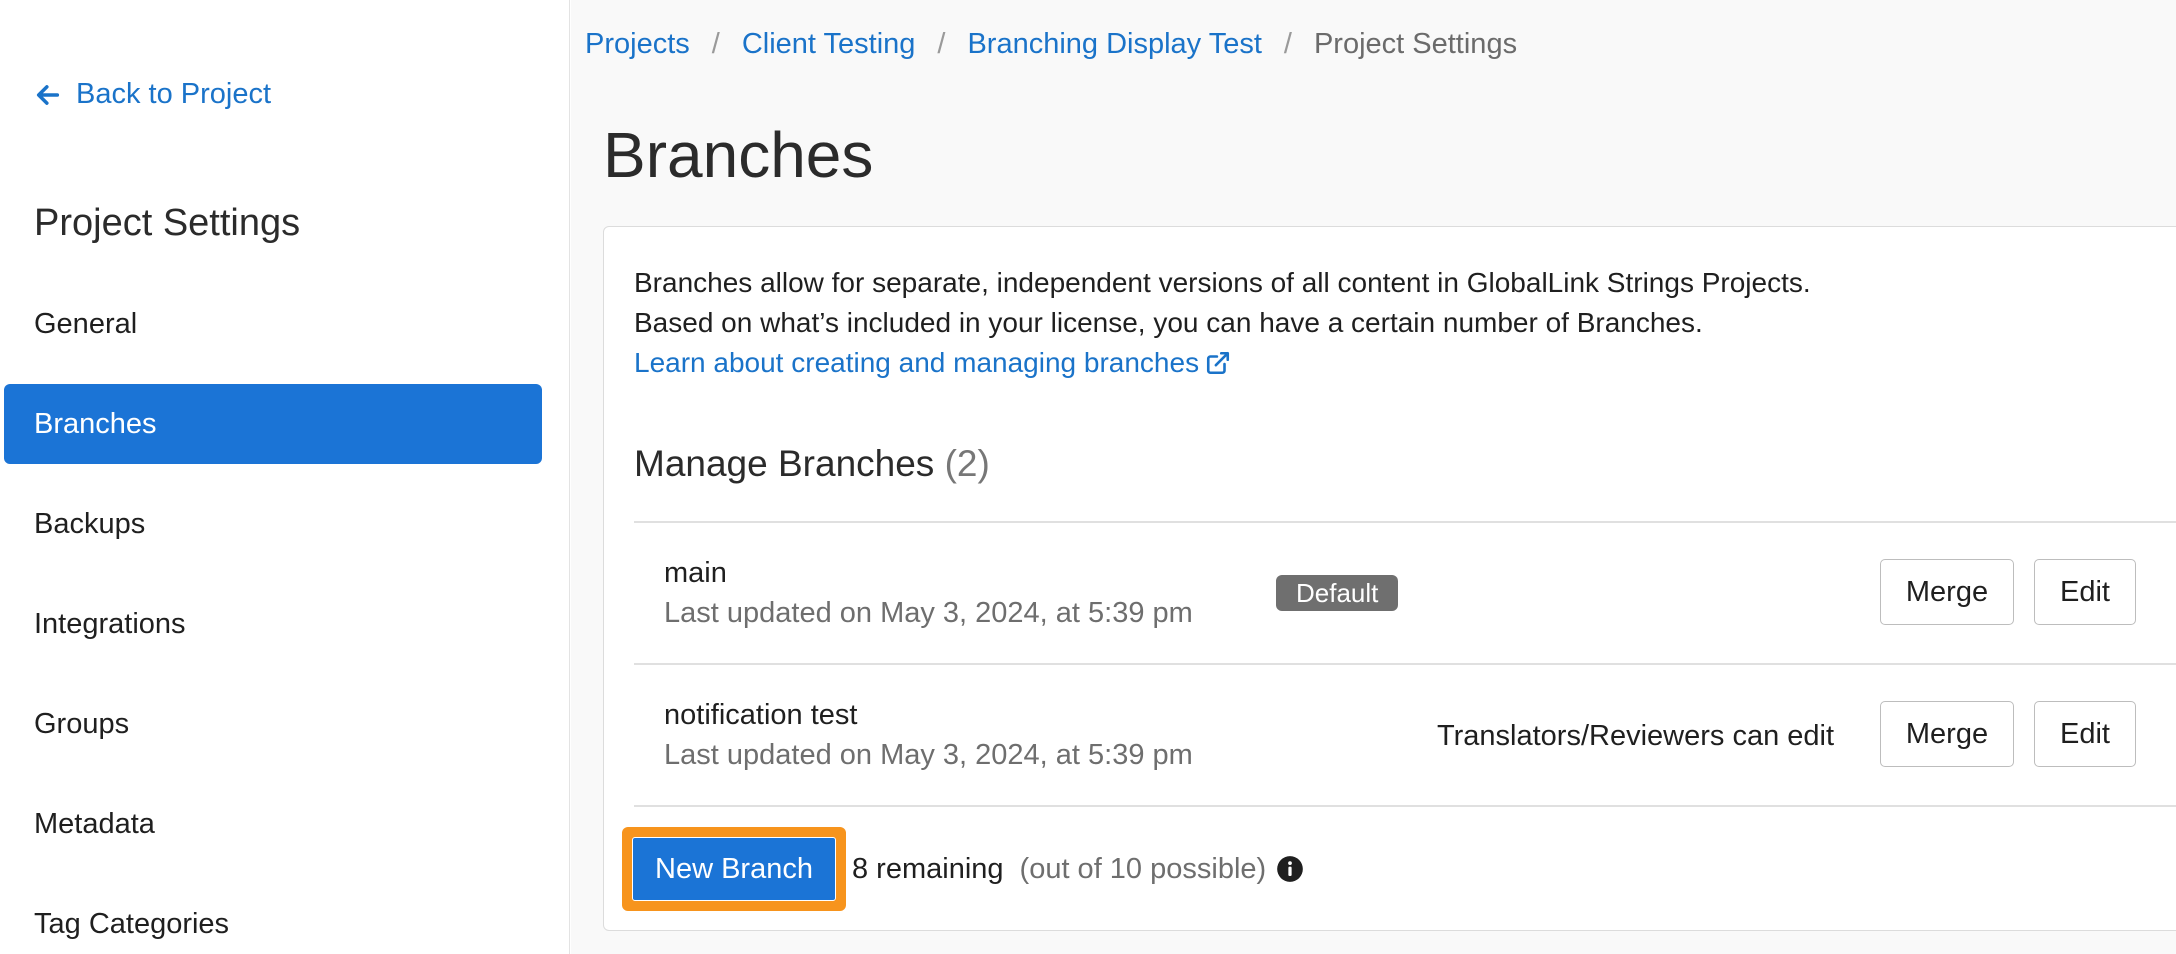 The image size is (2176, 954). Describe the element at coordinates (1114, 44) in the screenshot. I see `breadcrumb-link-branching-display-test: Branching Display Test` at that location.